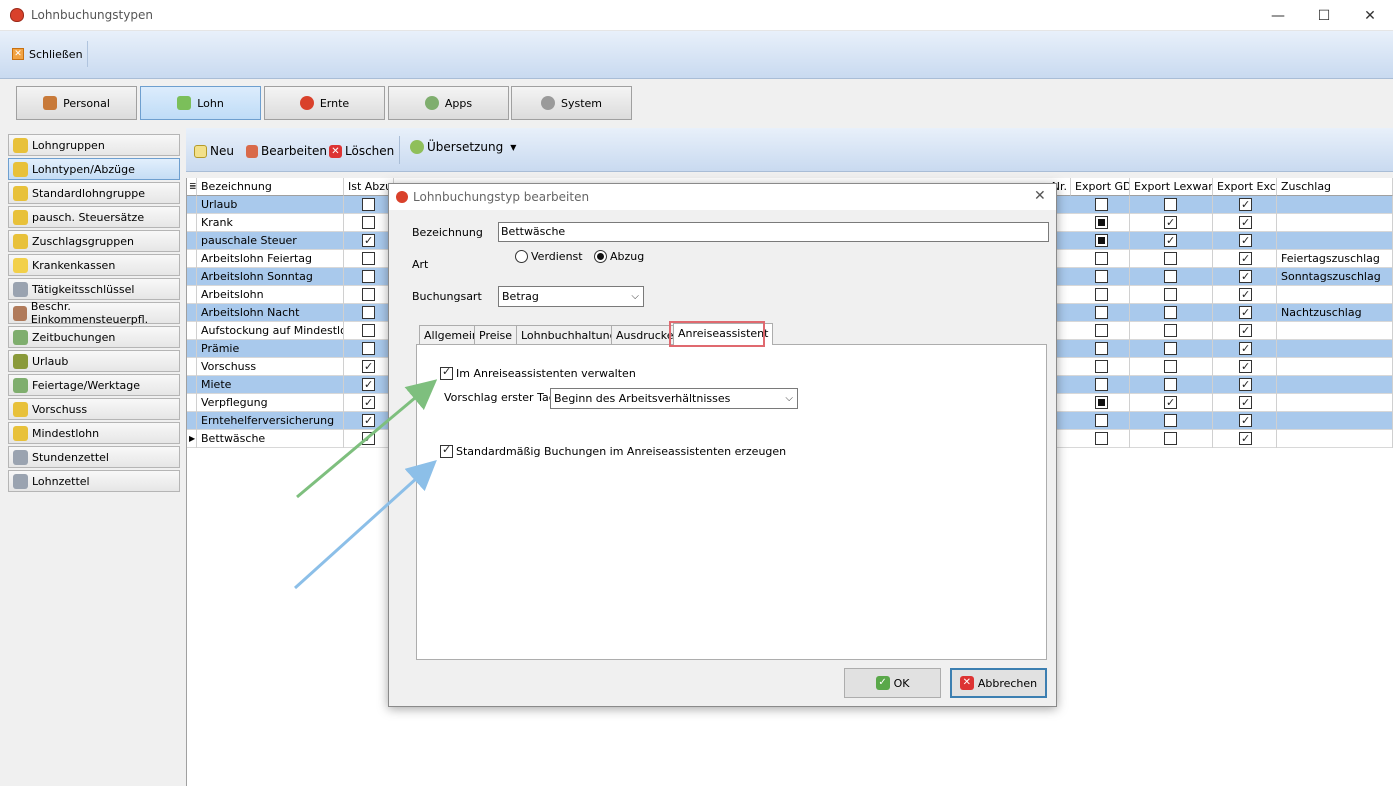 The image size is (1393, 786). What do you see at coordinates (773, 232) in the screenshot?
I see `bezeichnung-input: Bettwäsche` at bounding box center [773, 232].